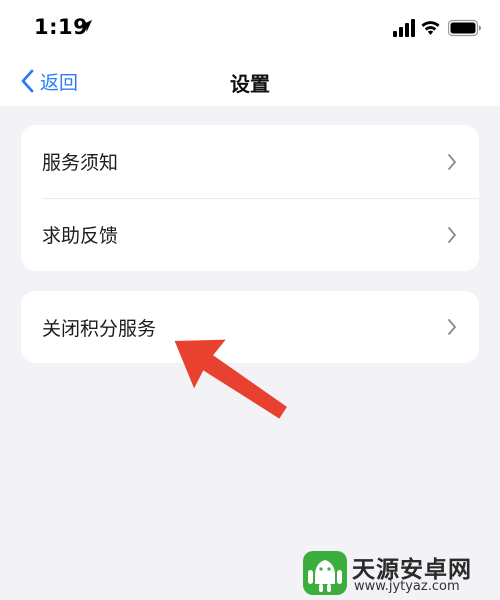 Image resolution: width=500 pixels, height=600 pixels. Describe the element at coordinates (99, 328) in the screenshot. I see `settings-item-label: 关闭积分服务` at that location.